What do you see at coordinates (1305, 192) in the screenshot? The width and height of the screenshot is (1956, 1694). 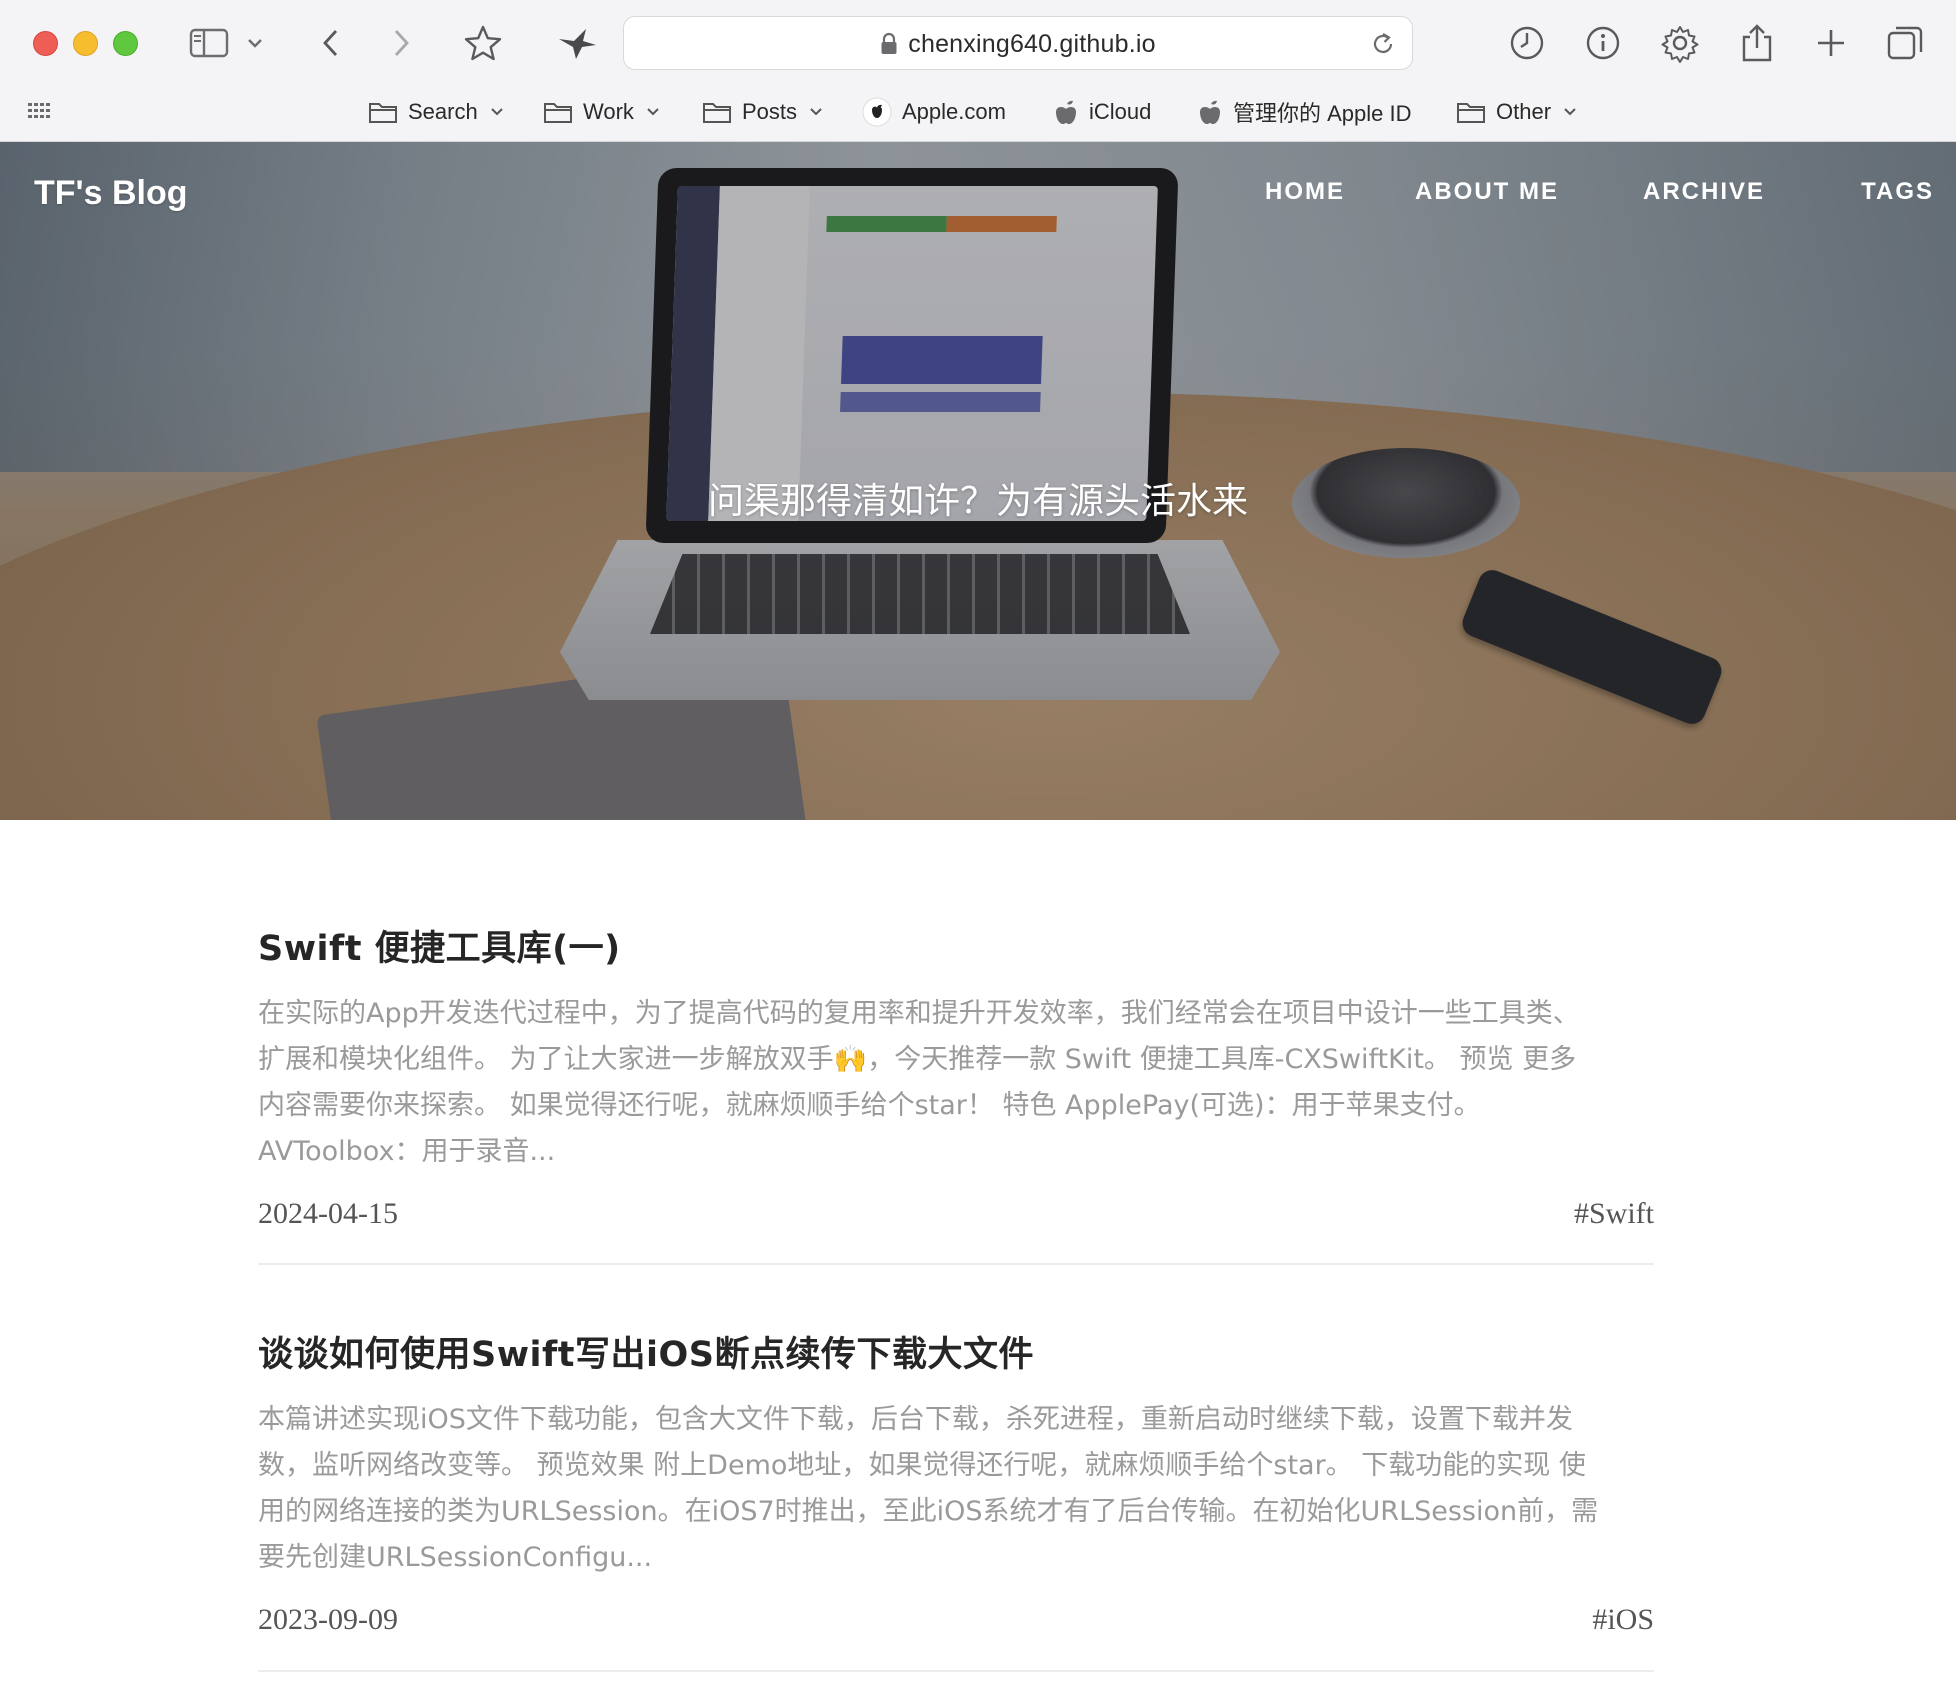 I see `nav-home: HOME` at bounding box center [1305, 192].